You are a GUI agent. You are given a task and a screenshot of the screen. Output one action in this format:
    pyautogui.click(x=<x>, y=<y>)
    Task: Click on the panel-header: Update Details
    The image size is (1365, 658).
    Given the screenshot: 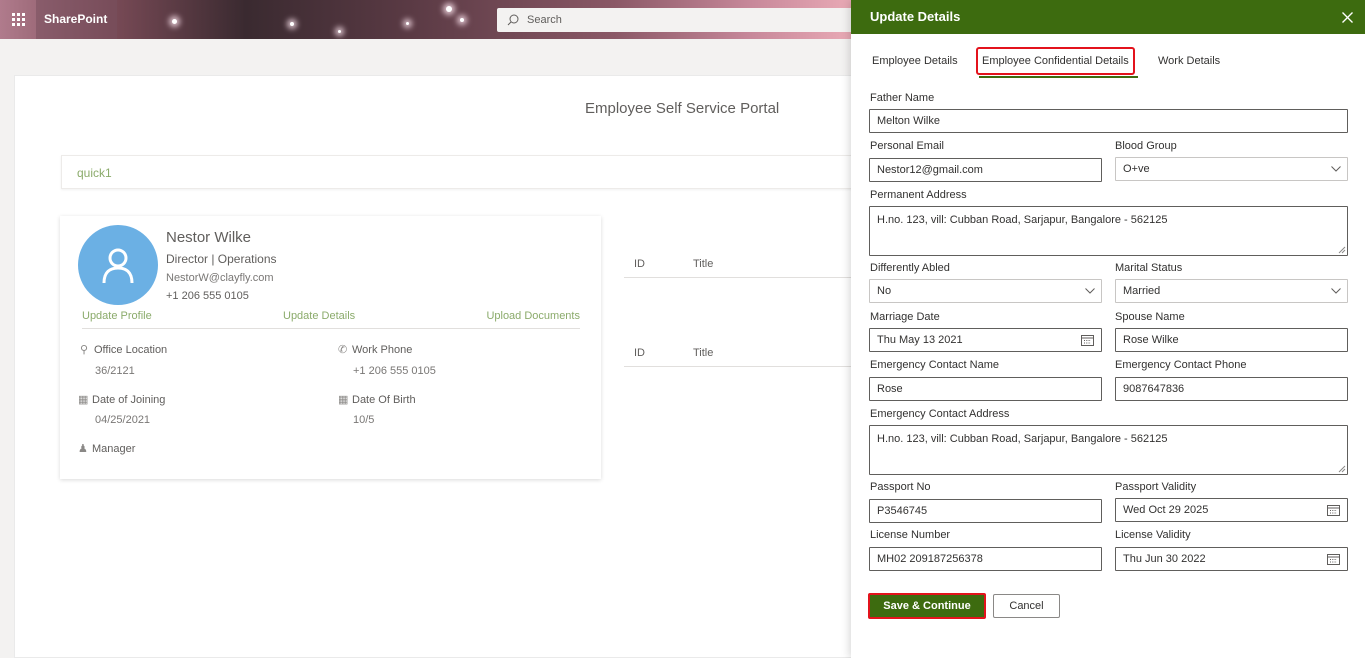 What is the action you would take?
    pyautogui.click(x=1108, y=17)
    